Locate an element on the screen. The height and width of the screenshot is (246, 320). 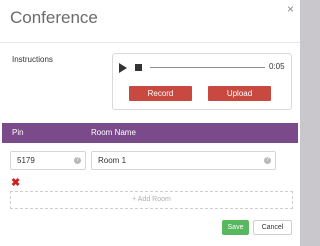
pin-value: 5179 is located at coordinates (26, 160).